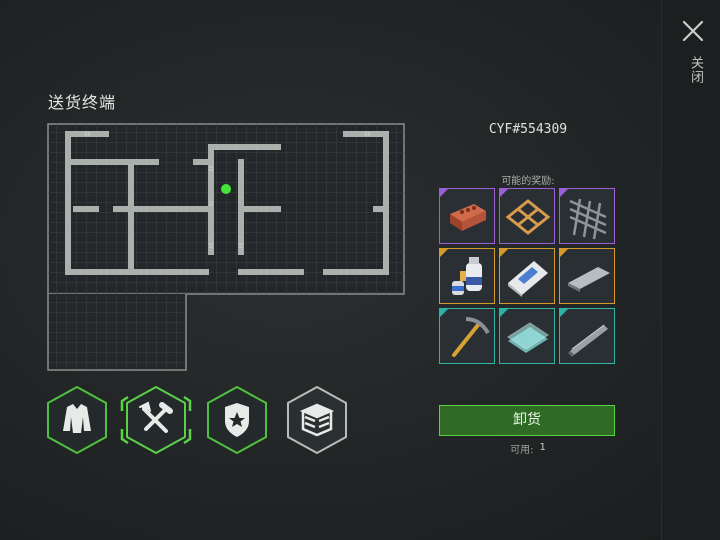 The width and height of the screenshot is (720, 540). I want to click on glass-panes-icon, so click(528, 337).